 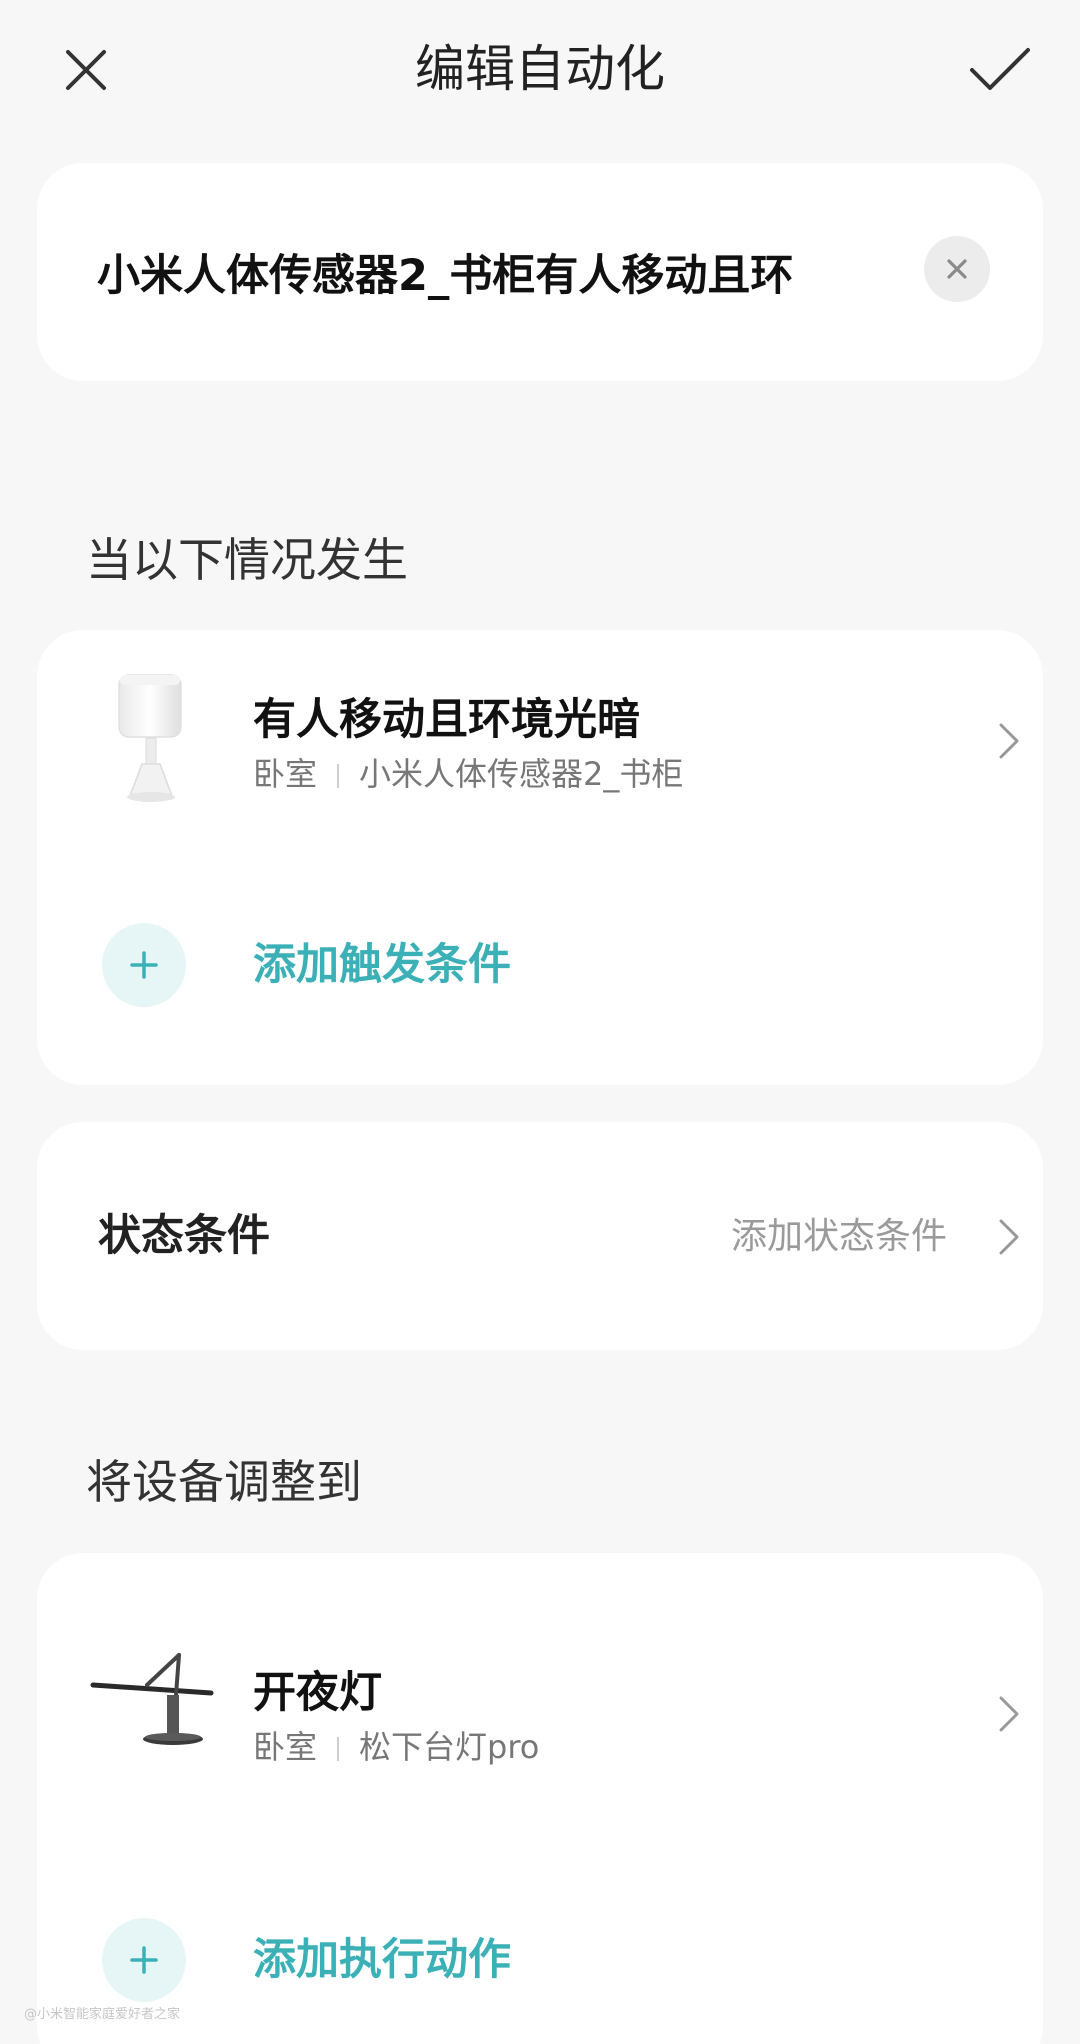 I want to click on trigger-item-subtitle: 卧室 小米人体传感器2_书柜, so click(x=468, y=774).